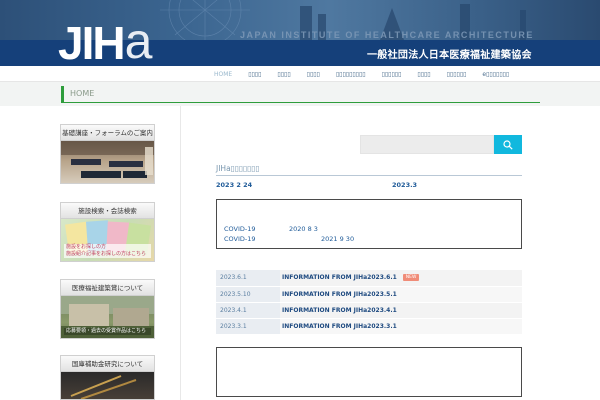 This screenshot has width=600, height=400. I want to click on table-row: 2023.4.1 INFORMATION FROM JIHa2023.4.1, so click(369, 310).